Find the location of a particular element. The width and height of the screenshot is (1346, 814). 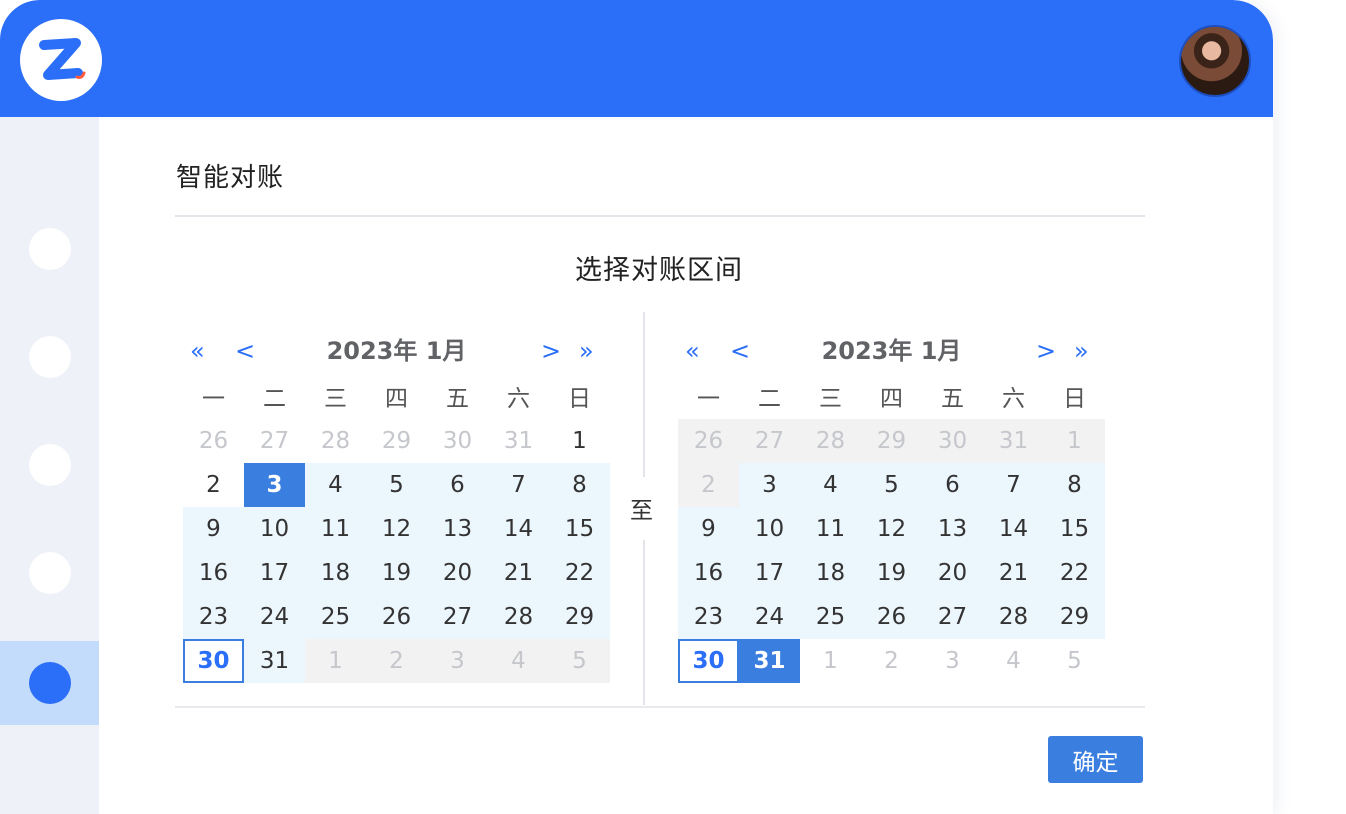

confirm-button: 确定 is located at coordinates (1095, 759).